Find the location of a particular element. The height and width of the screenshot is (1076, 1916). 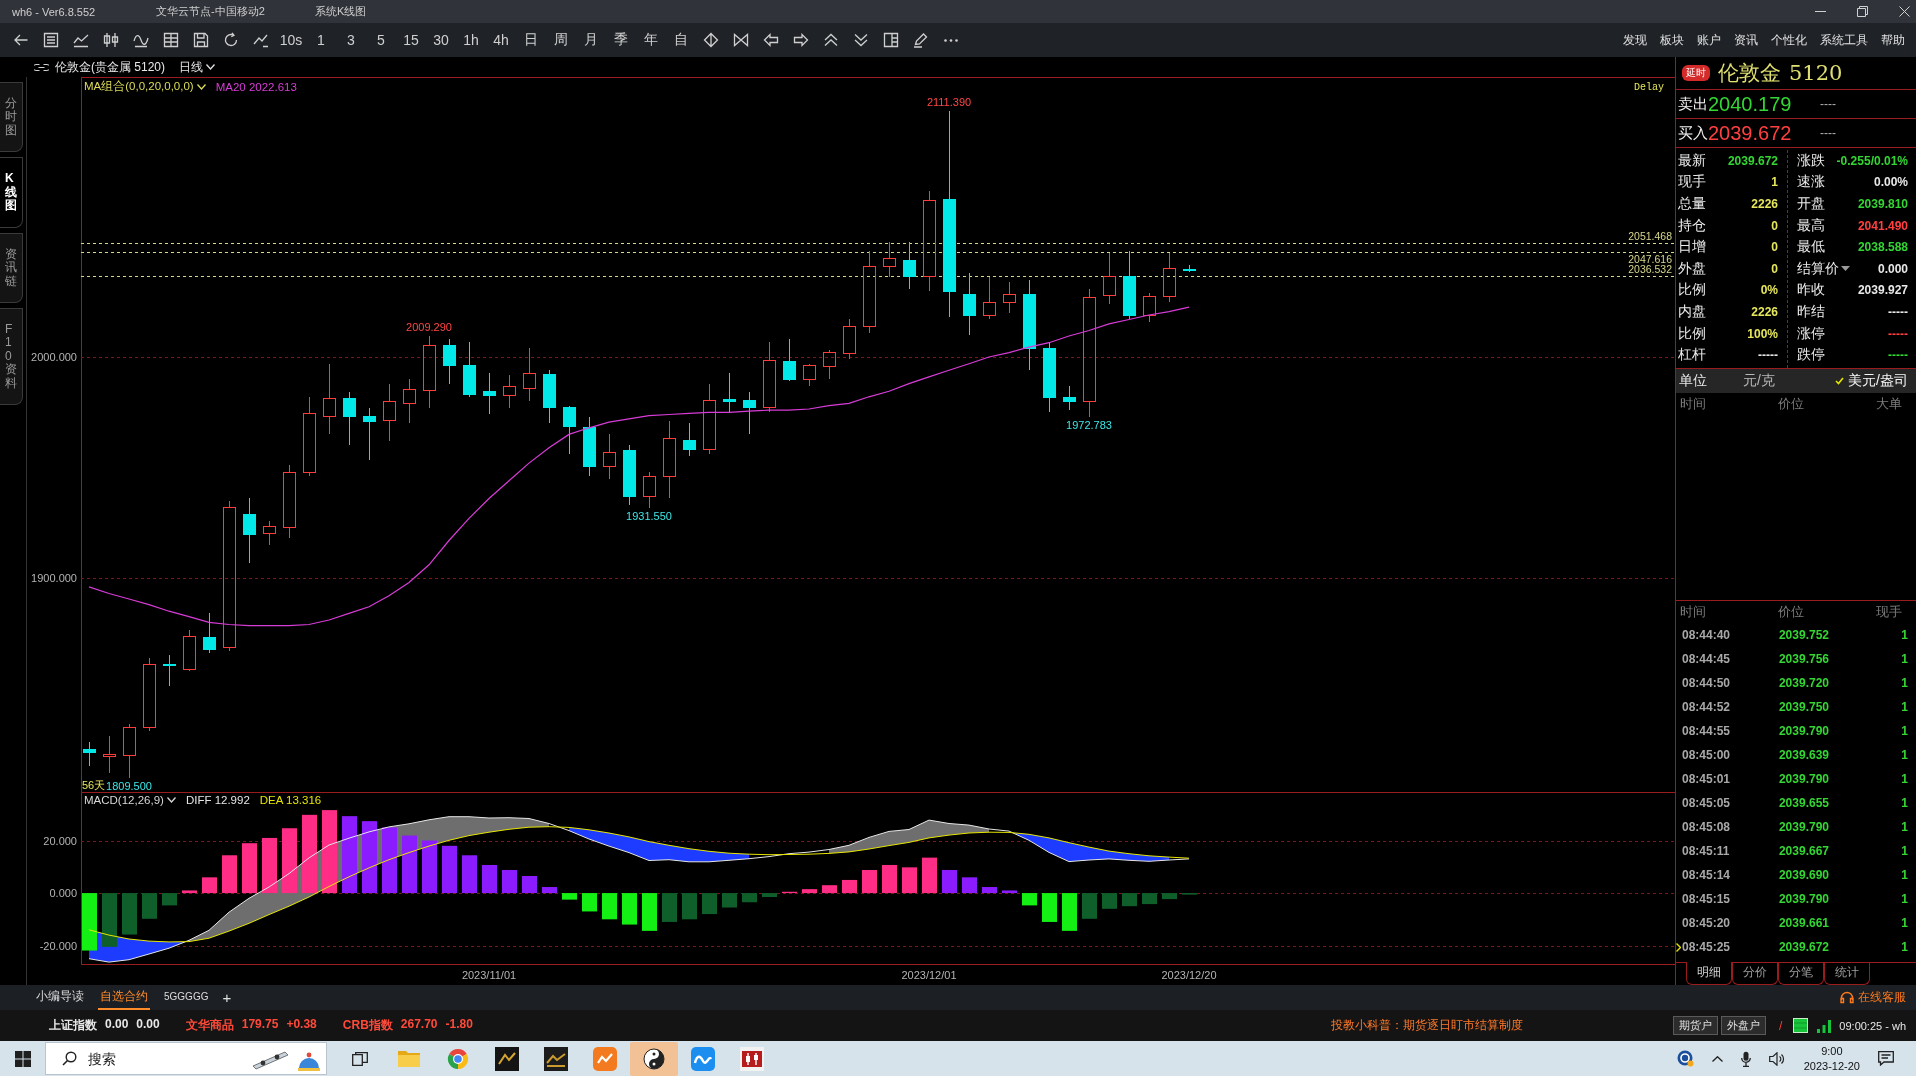

unit-option: 元/克 is located at coordinates (1759, 381).